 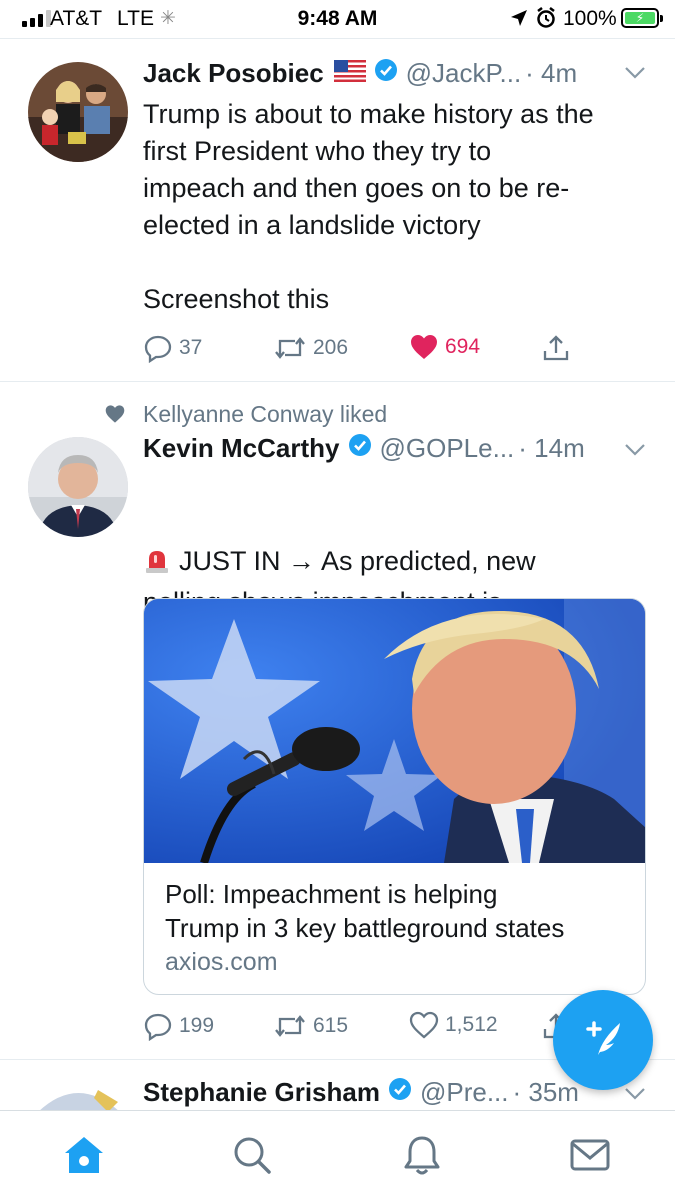 I want to click on bottom-tab-bar, so click(x=337, y=1155).